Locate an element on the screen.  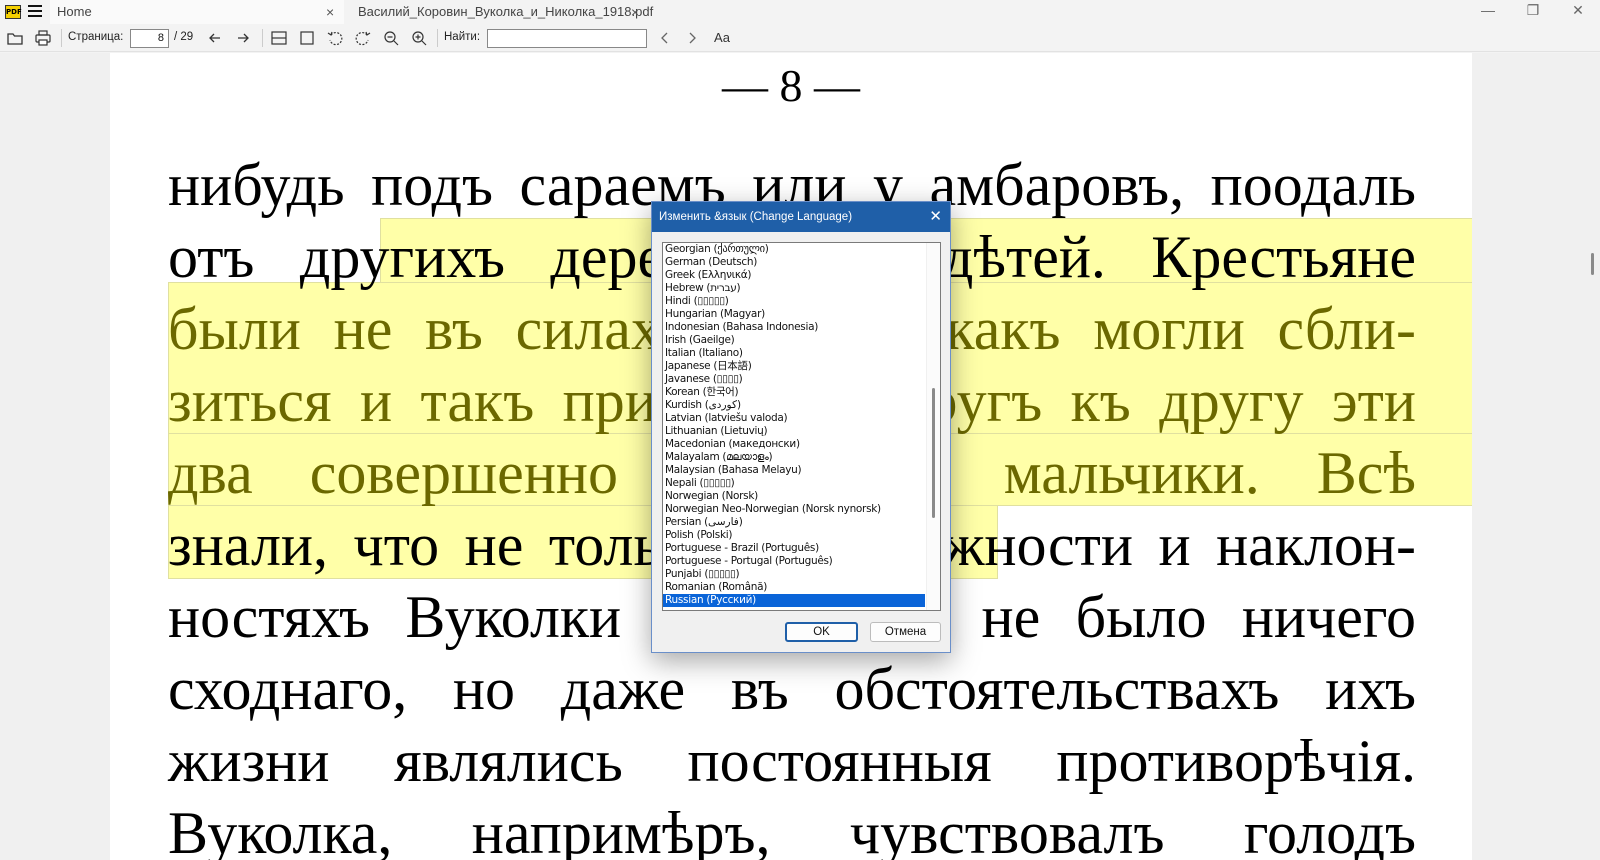
language-option: Malaysian (Bahasa Melayu) is located at coordinates (794, 470).